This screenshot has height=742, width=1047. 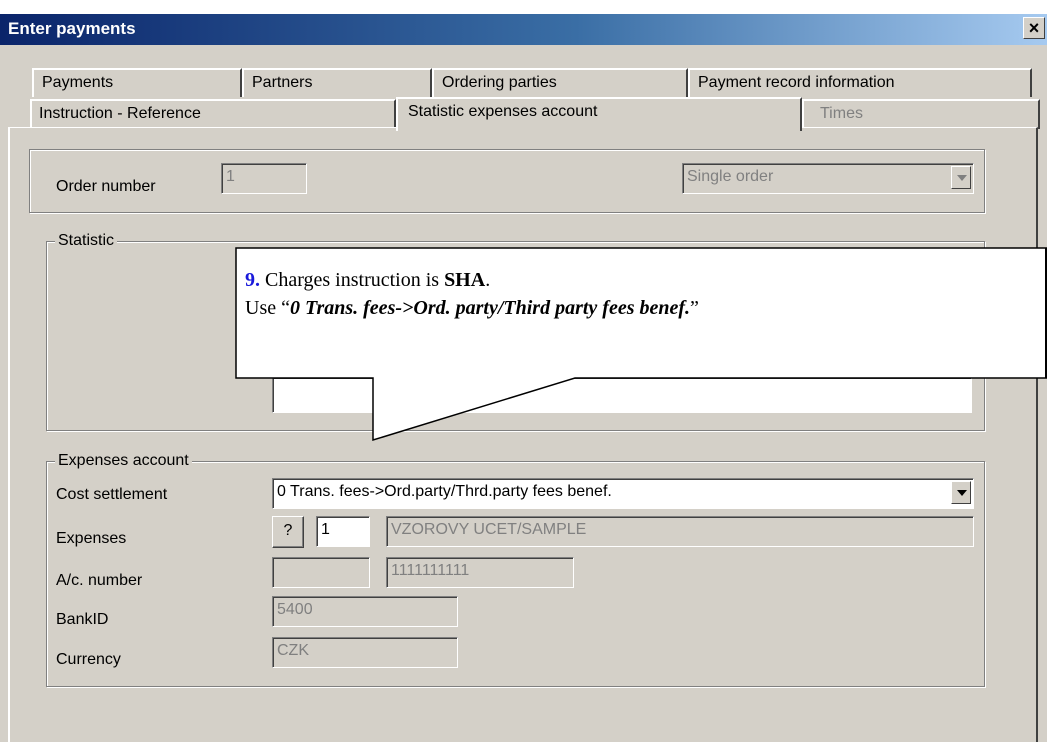 What do you see at coordinates (365, 611) in the screenshot?
I see `bankid-field: 5400` at bounding box center [365, 611].